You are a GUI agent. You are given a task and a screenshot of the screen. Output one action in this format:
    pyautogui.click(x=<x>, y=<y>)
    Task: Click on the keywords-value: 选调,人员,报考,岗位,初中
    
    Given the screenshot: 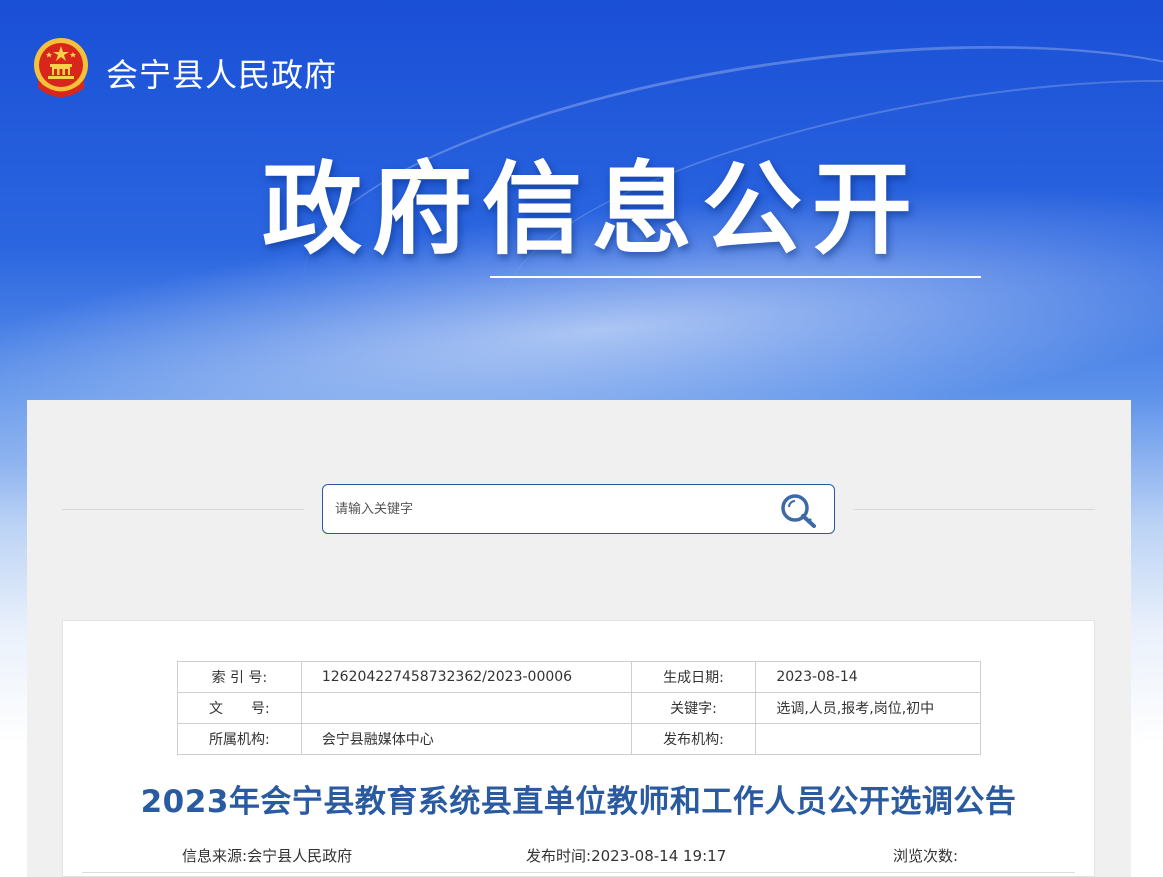 What is the action you would take?
    pyautogui.click(x=868, y=708)
    